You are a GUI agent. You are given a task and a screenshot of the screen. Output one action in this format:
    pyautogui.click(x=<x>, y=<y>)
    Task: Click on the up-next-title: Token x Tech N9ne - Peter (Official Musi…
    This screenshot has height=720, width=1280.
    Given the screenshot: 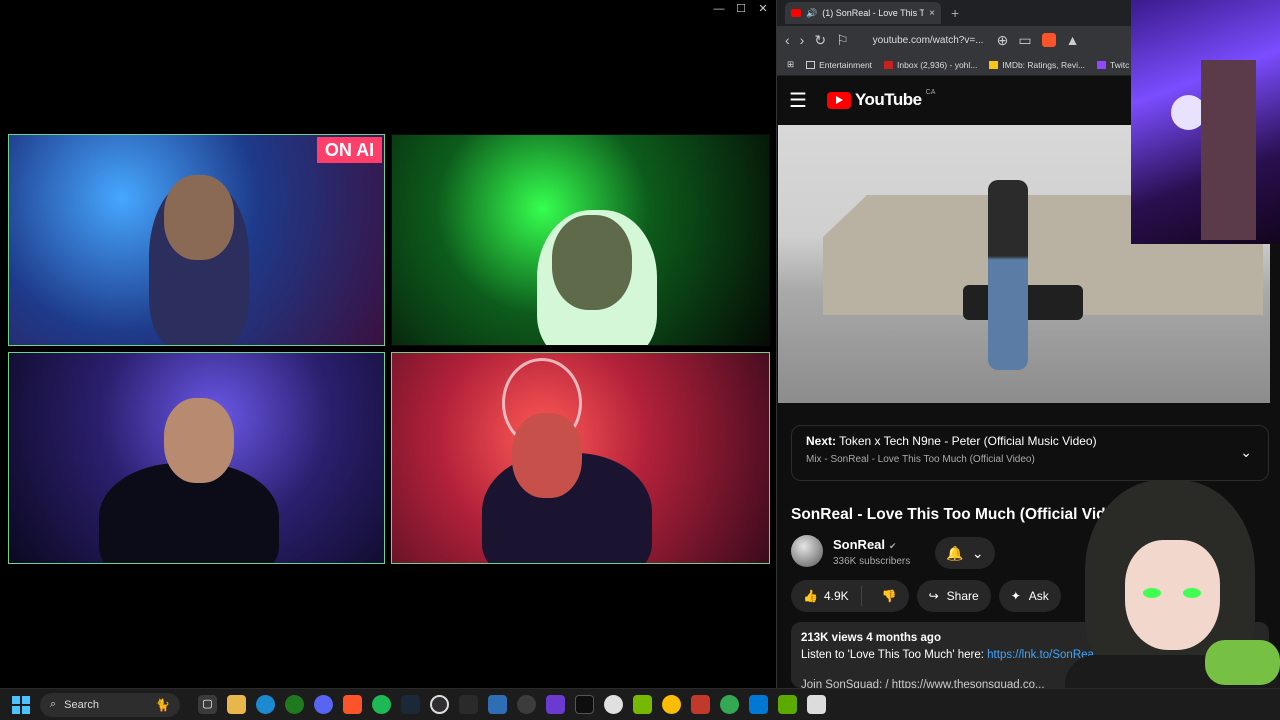 What is the action you would take?
    pyautogui.click(x=968, y=441)
    